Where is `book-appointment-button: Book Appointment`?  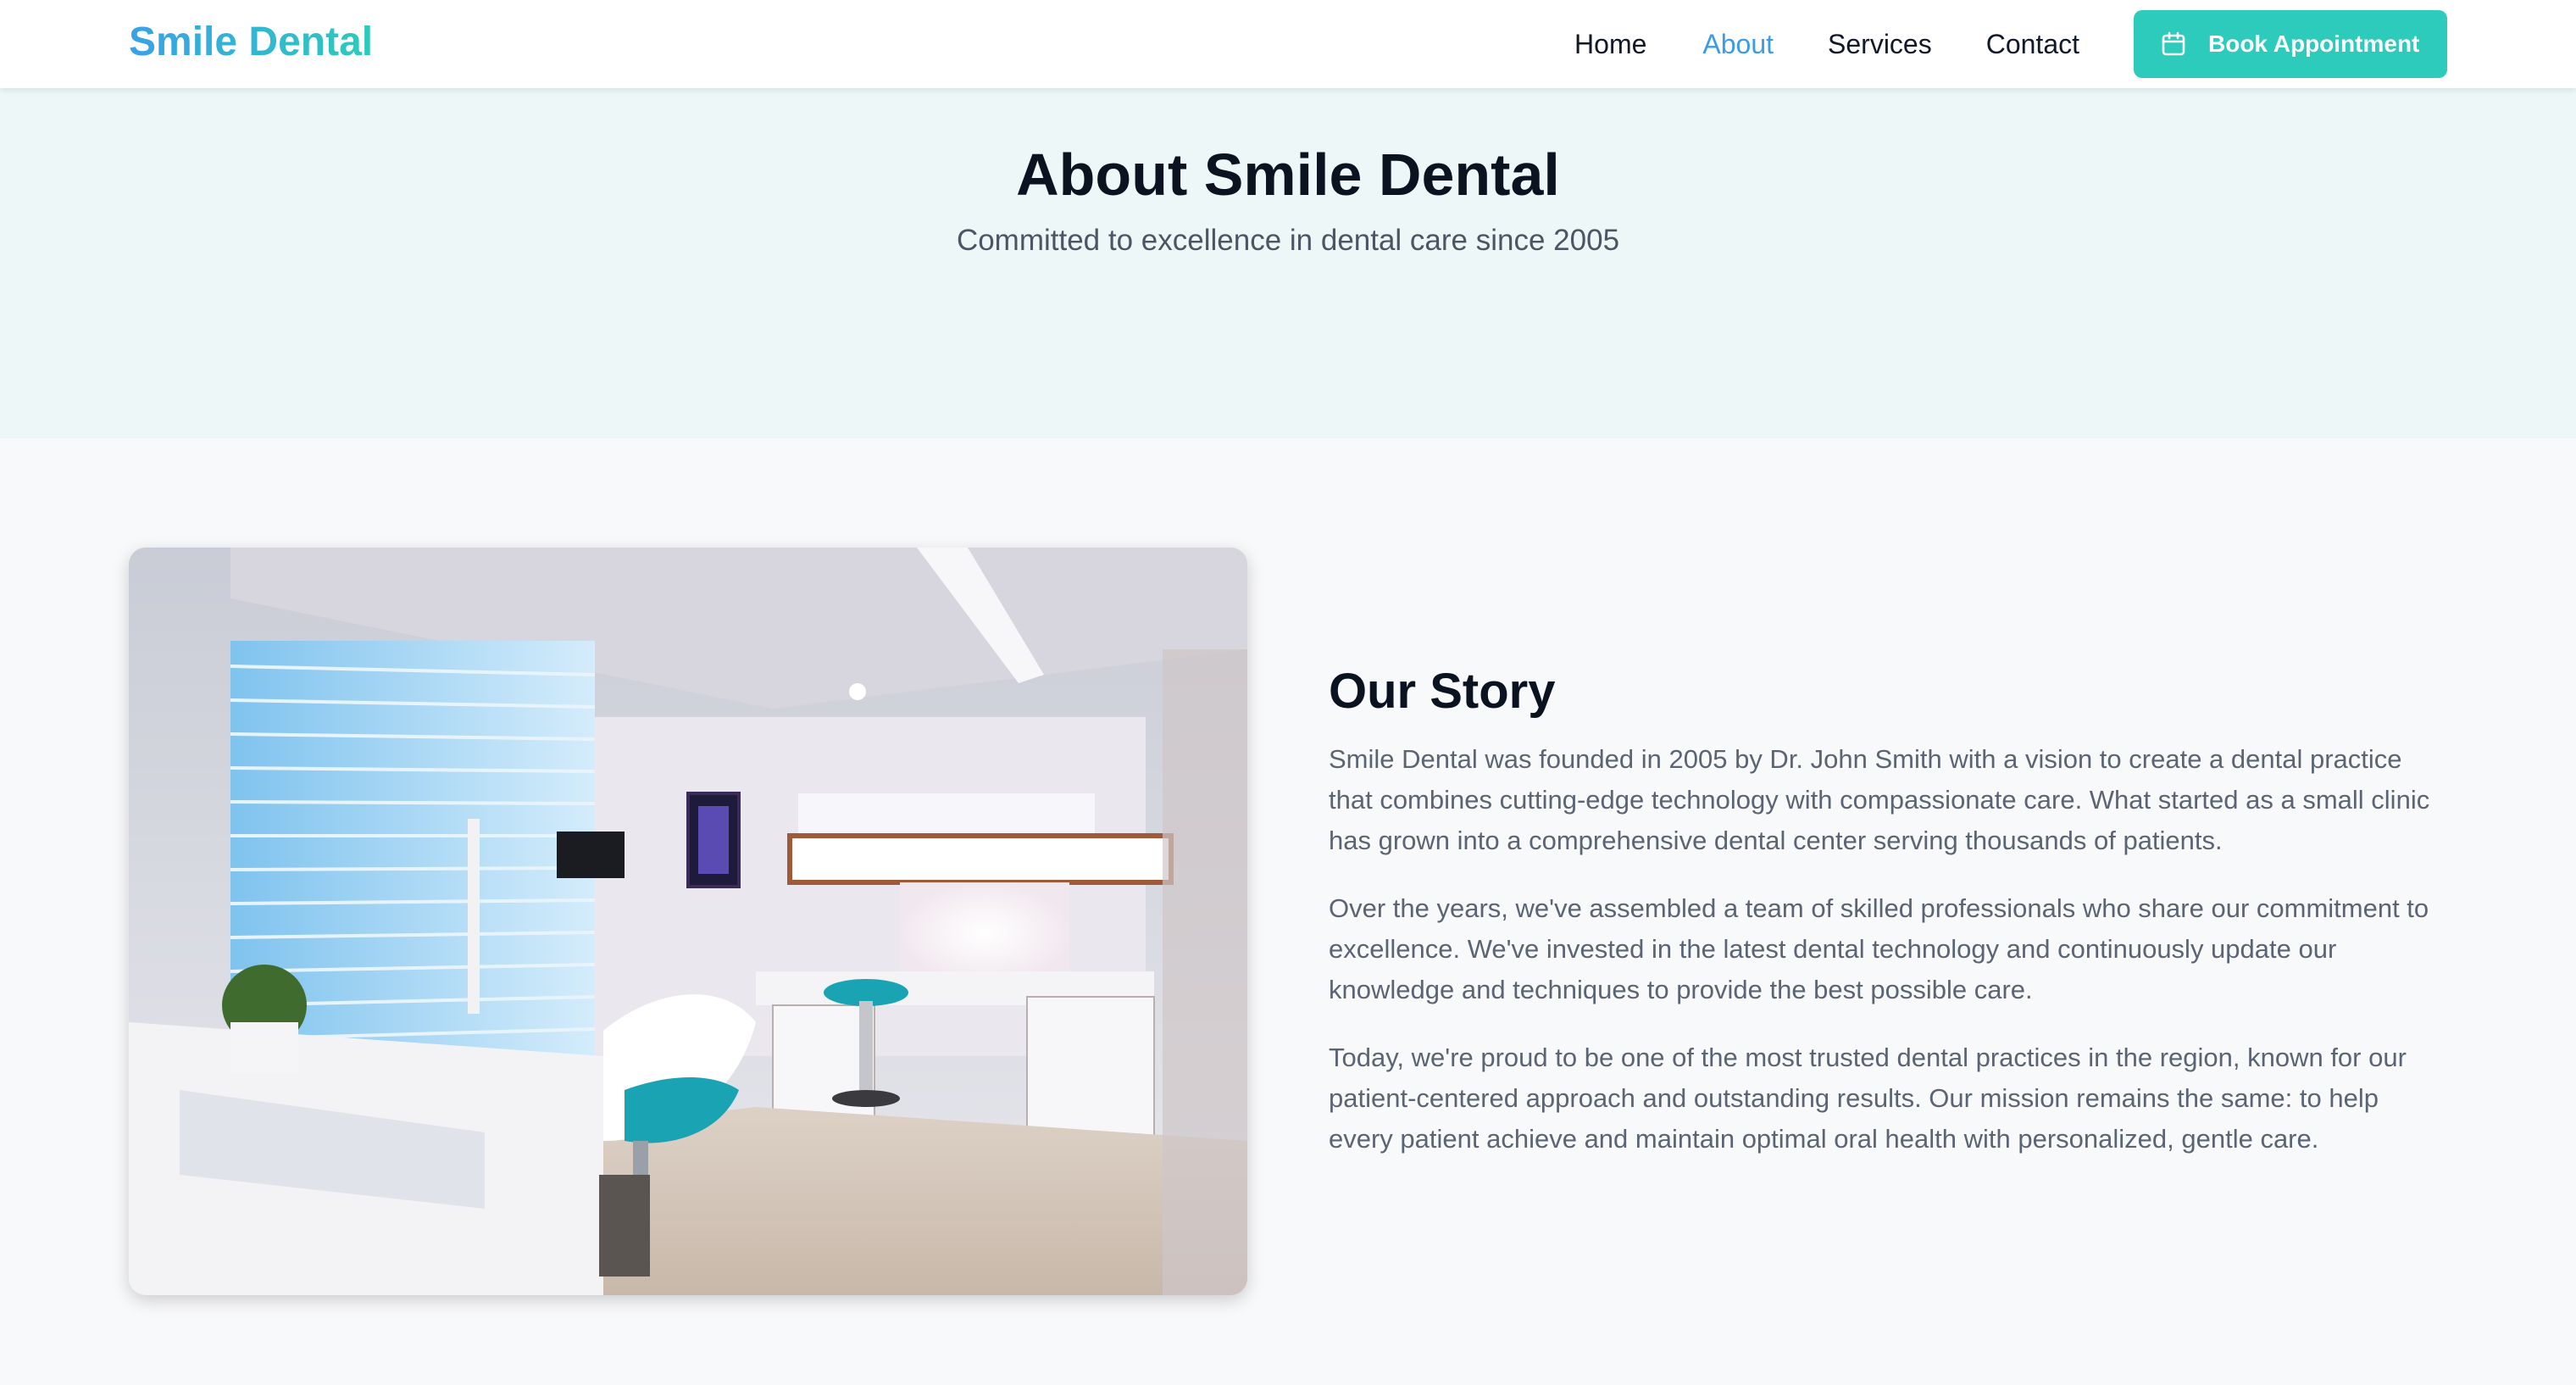
book-appointment-button: Book Appointment is located at coordinates (2290, 44).